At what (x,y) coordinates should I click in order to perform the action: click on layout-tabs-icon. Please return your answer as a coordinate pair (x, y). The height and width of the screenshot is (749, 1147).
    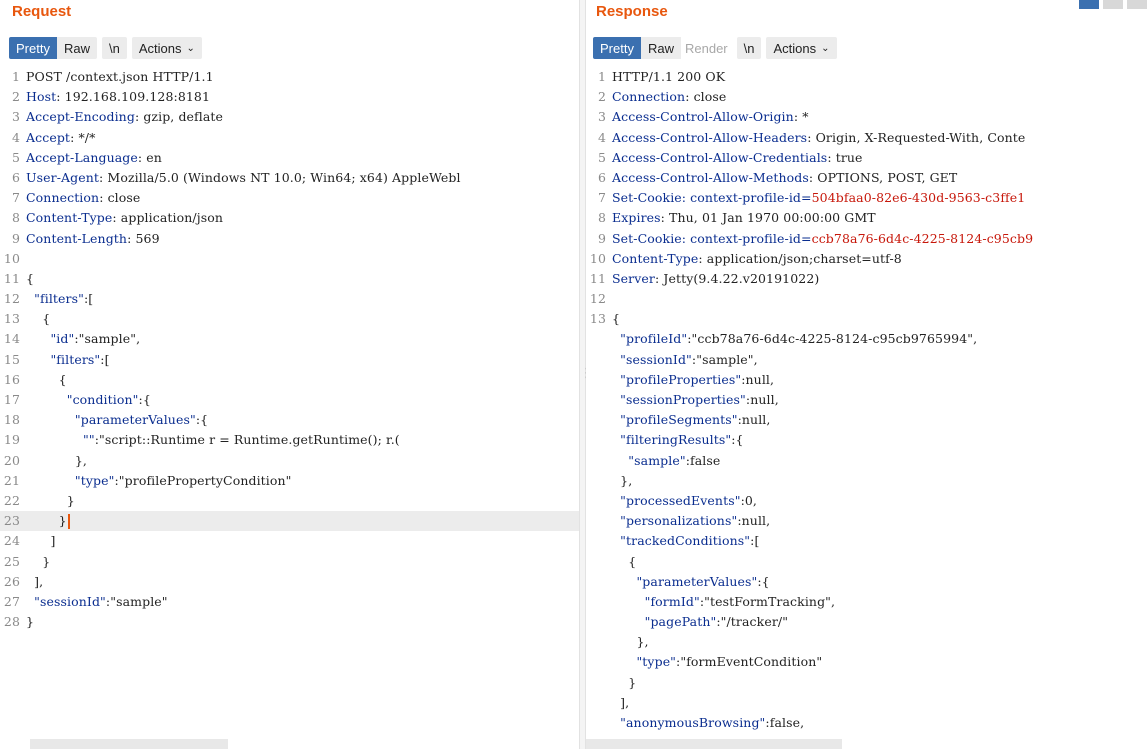
    Looking at the image, I should click on (1137, 4).